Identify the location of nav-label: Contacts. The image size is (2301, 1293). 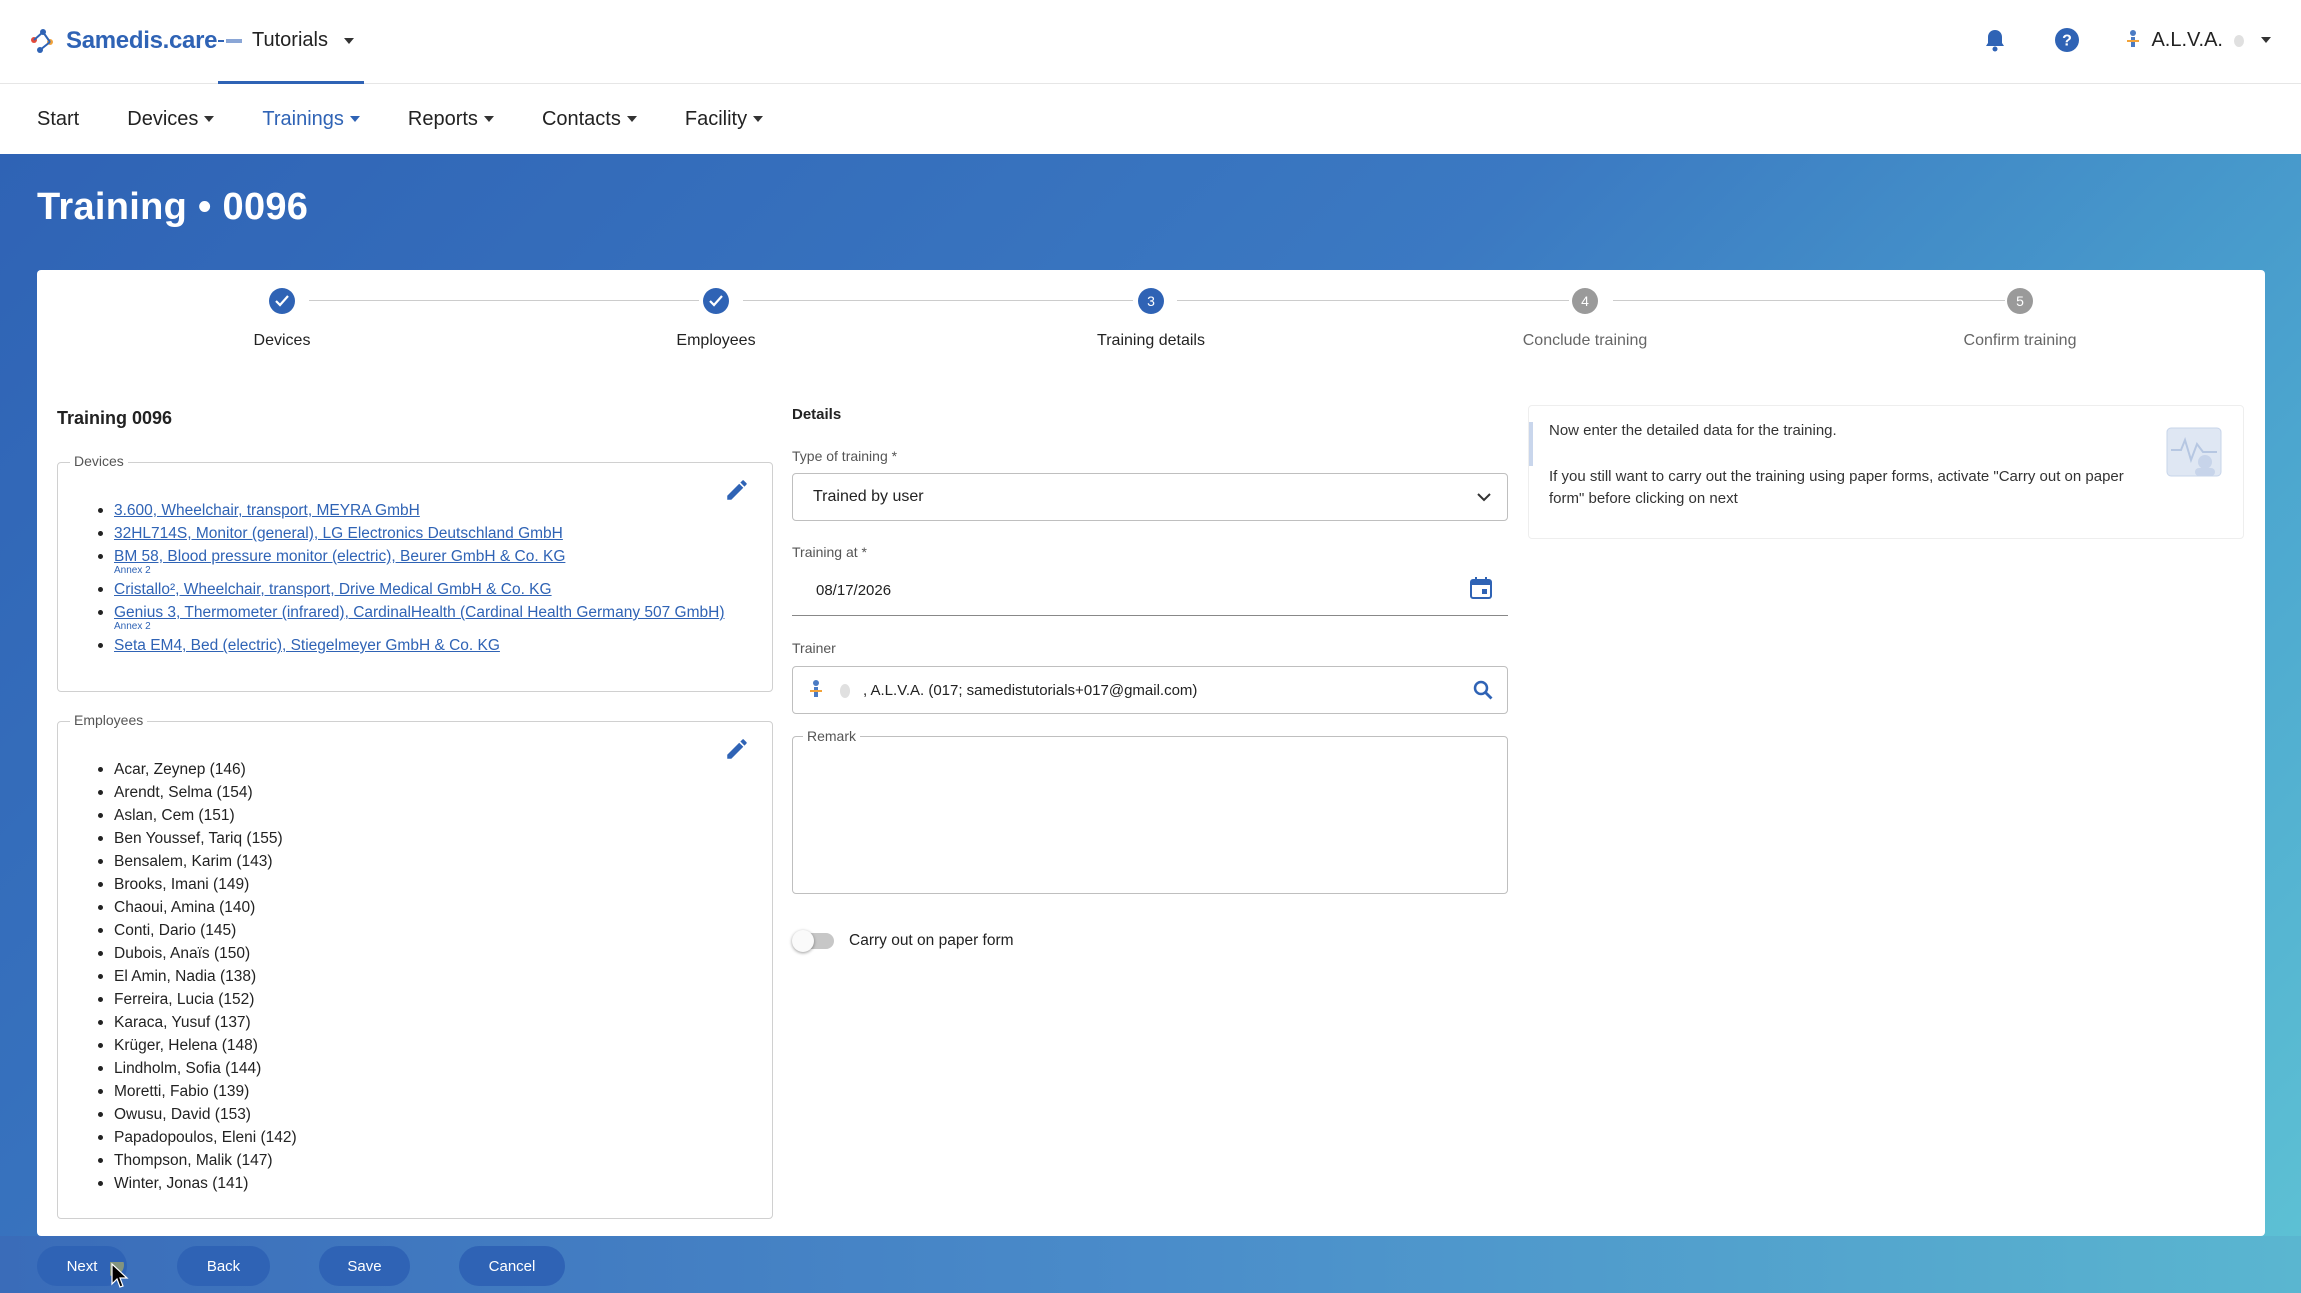
(581, 118).